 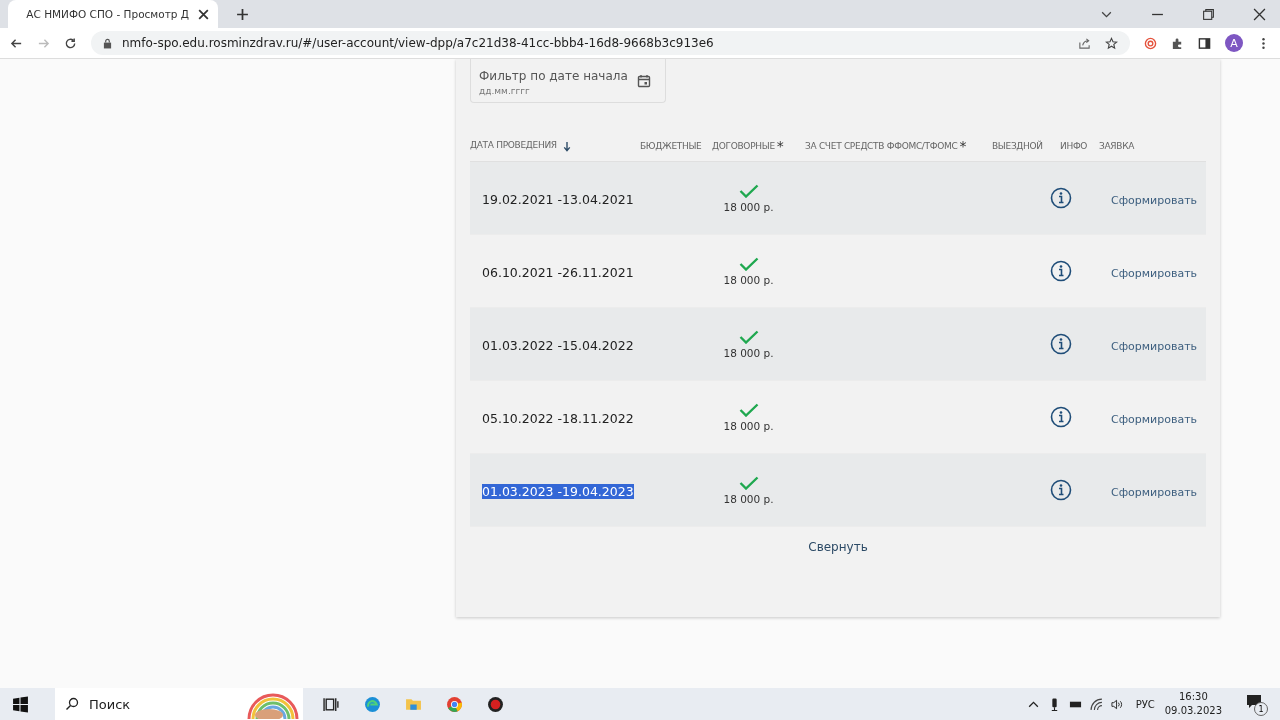 I want to click on address-field: nmfo-spo.edu.rosminzdrav.ru/#/user-account/view-dpp/a7c21d38-41cc-bbb4-16d8-9668b3c913e6, so click(x=610, y=43).